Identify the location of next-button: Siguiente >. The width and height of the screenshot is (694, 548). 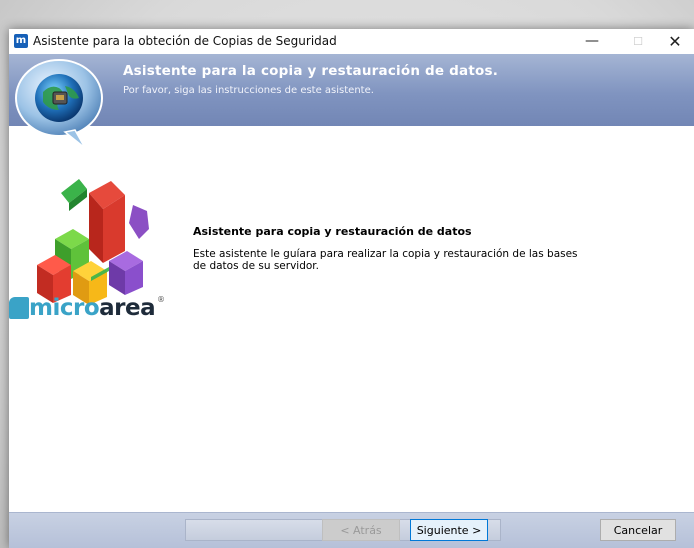
(449, 530).